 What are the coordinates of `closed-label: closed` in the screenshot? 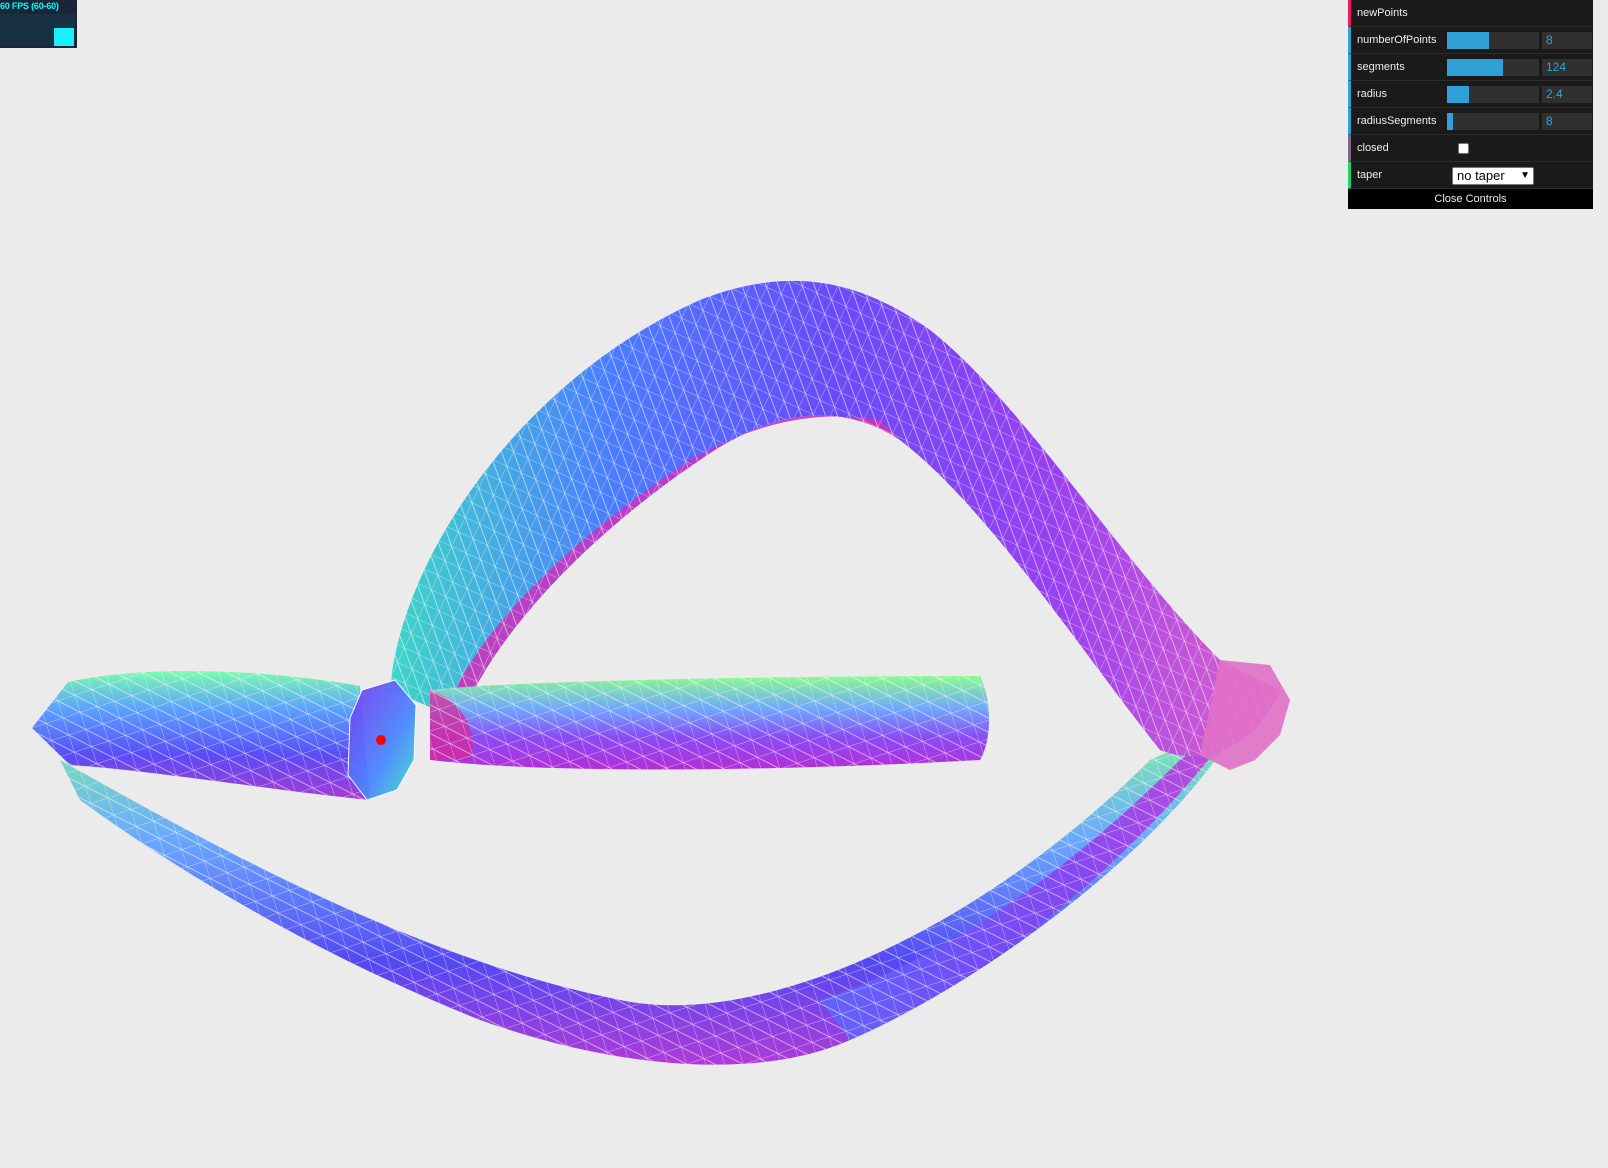 It's located at (1373, 148).